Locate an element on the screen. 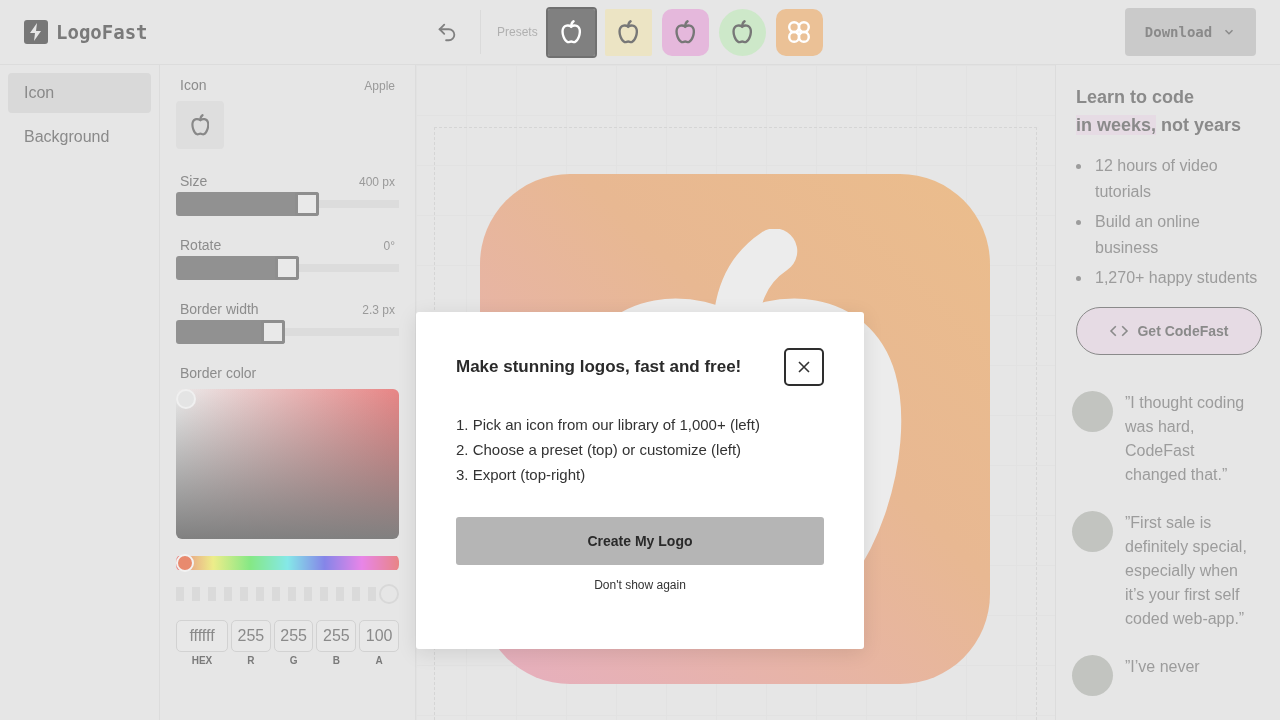 This screenshot has height=720, width=1280. create-logo-button: Create My Logo is located at coordinates (640, 541).